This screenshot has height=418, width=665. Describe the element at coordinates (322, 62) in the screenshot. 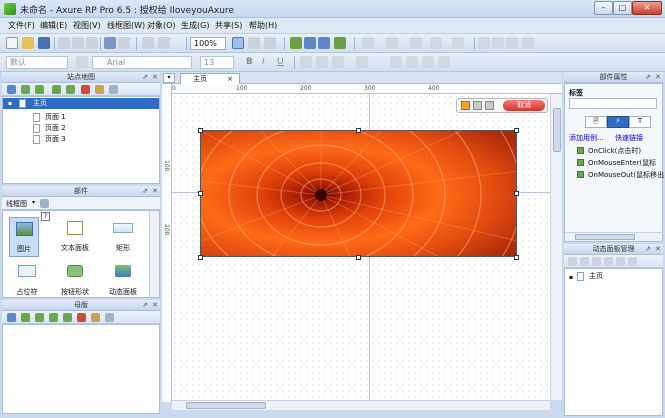

I see `text-align-center-icon` at that location.